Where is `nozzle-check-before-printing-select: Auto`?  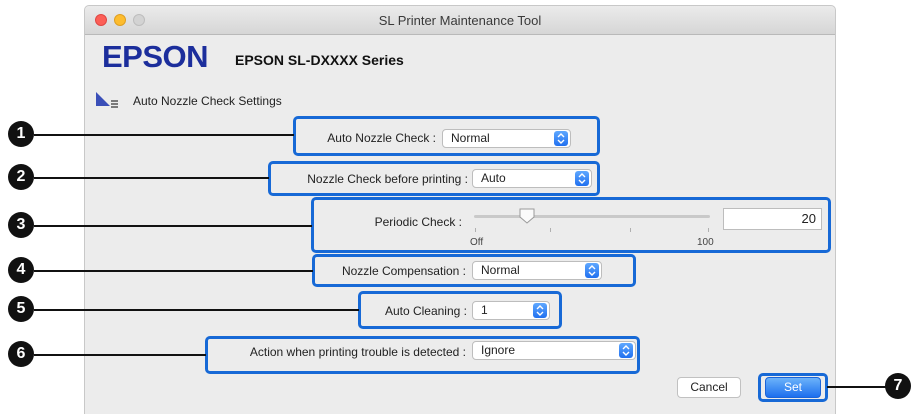
nozzle-check-before-printing-select: Auto is located at coordinates (532, 178).